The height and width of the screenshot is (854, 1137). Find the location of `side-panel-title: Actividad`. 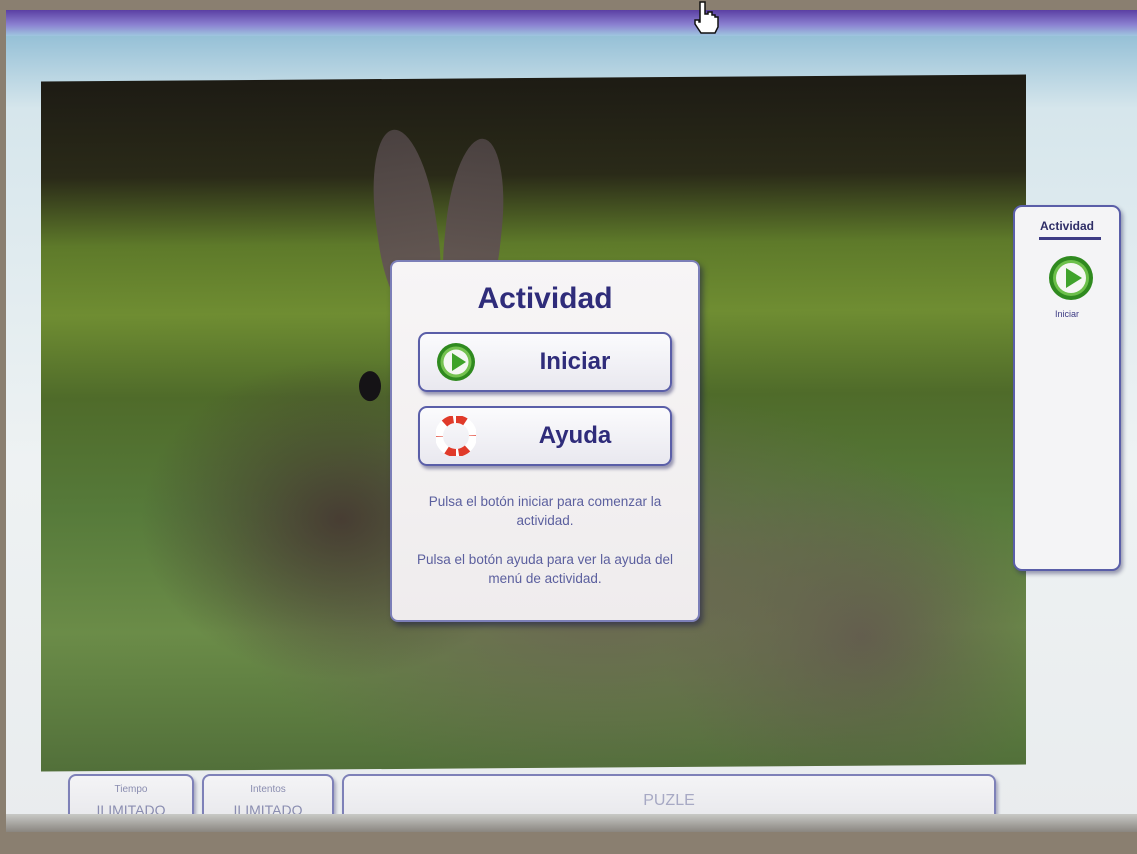

side-panel-title: Actividad is located at coordinates (1066, 226).